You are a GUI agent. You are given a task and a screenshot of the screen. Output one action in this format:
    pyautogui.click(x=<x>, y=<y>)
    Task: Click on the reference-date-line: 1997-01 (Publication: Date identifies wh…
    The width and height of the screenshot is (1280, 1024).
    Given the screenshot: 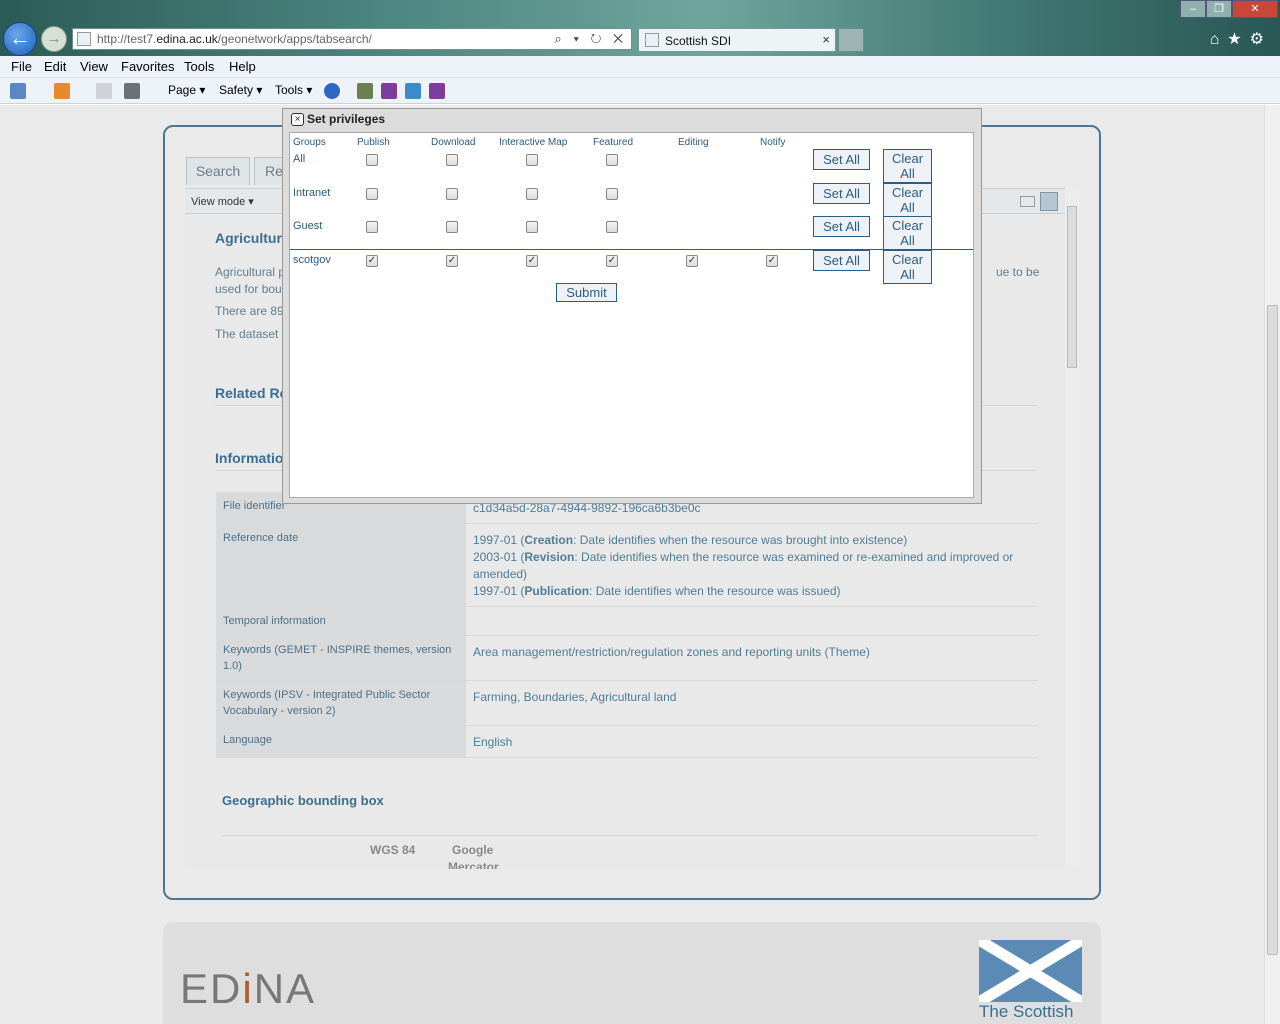 What is the action you would take?
    pyautogui.click(x=752, y=591)
    